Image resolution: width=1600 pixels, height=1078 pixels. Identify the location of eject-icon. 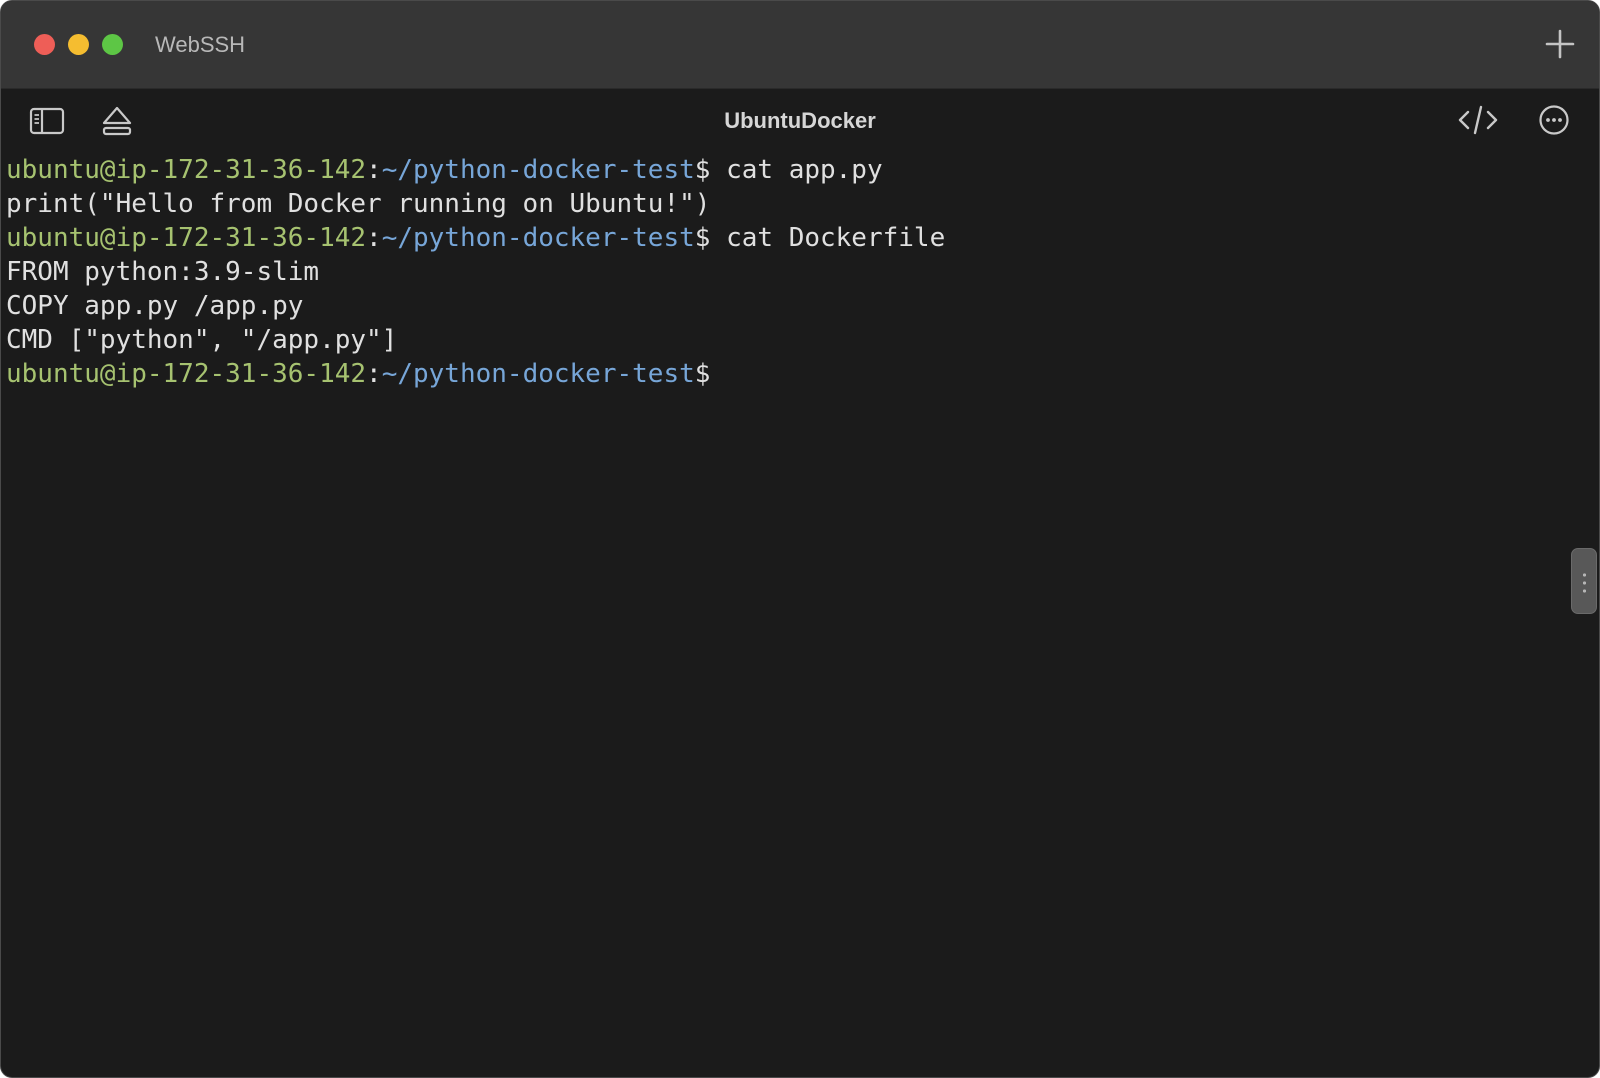
(117, 121).